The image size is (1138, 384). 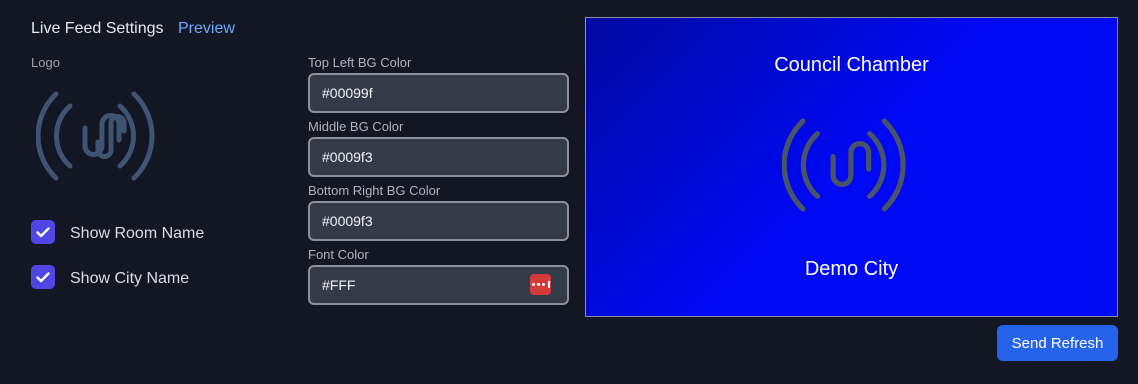 What do you see at coordinates (45, 62) in the screenshot?
I see `logo-label: Logo` at bounding box center [45, 62].